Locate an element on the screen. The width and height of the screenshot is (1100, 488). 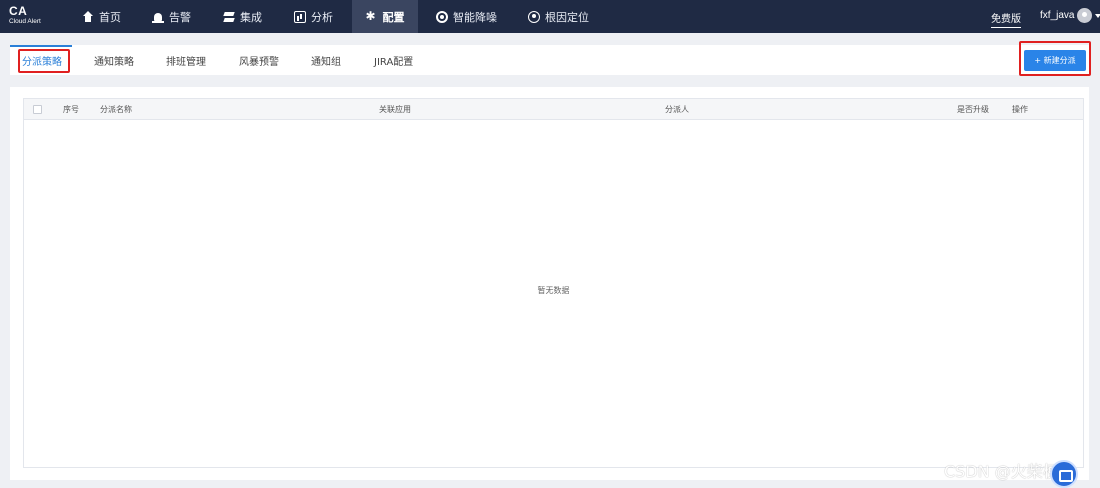
watermark: CSDN @火柴梗i is located at coordinates (1004, 471).